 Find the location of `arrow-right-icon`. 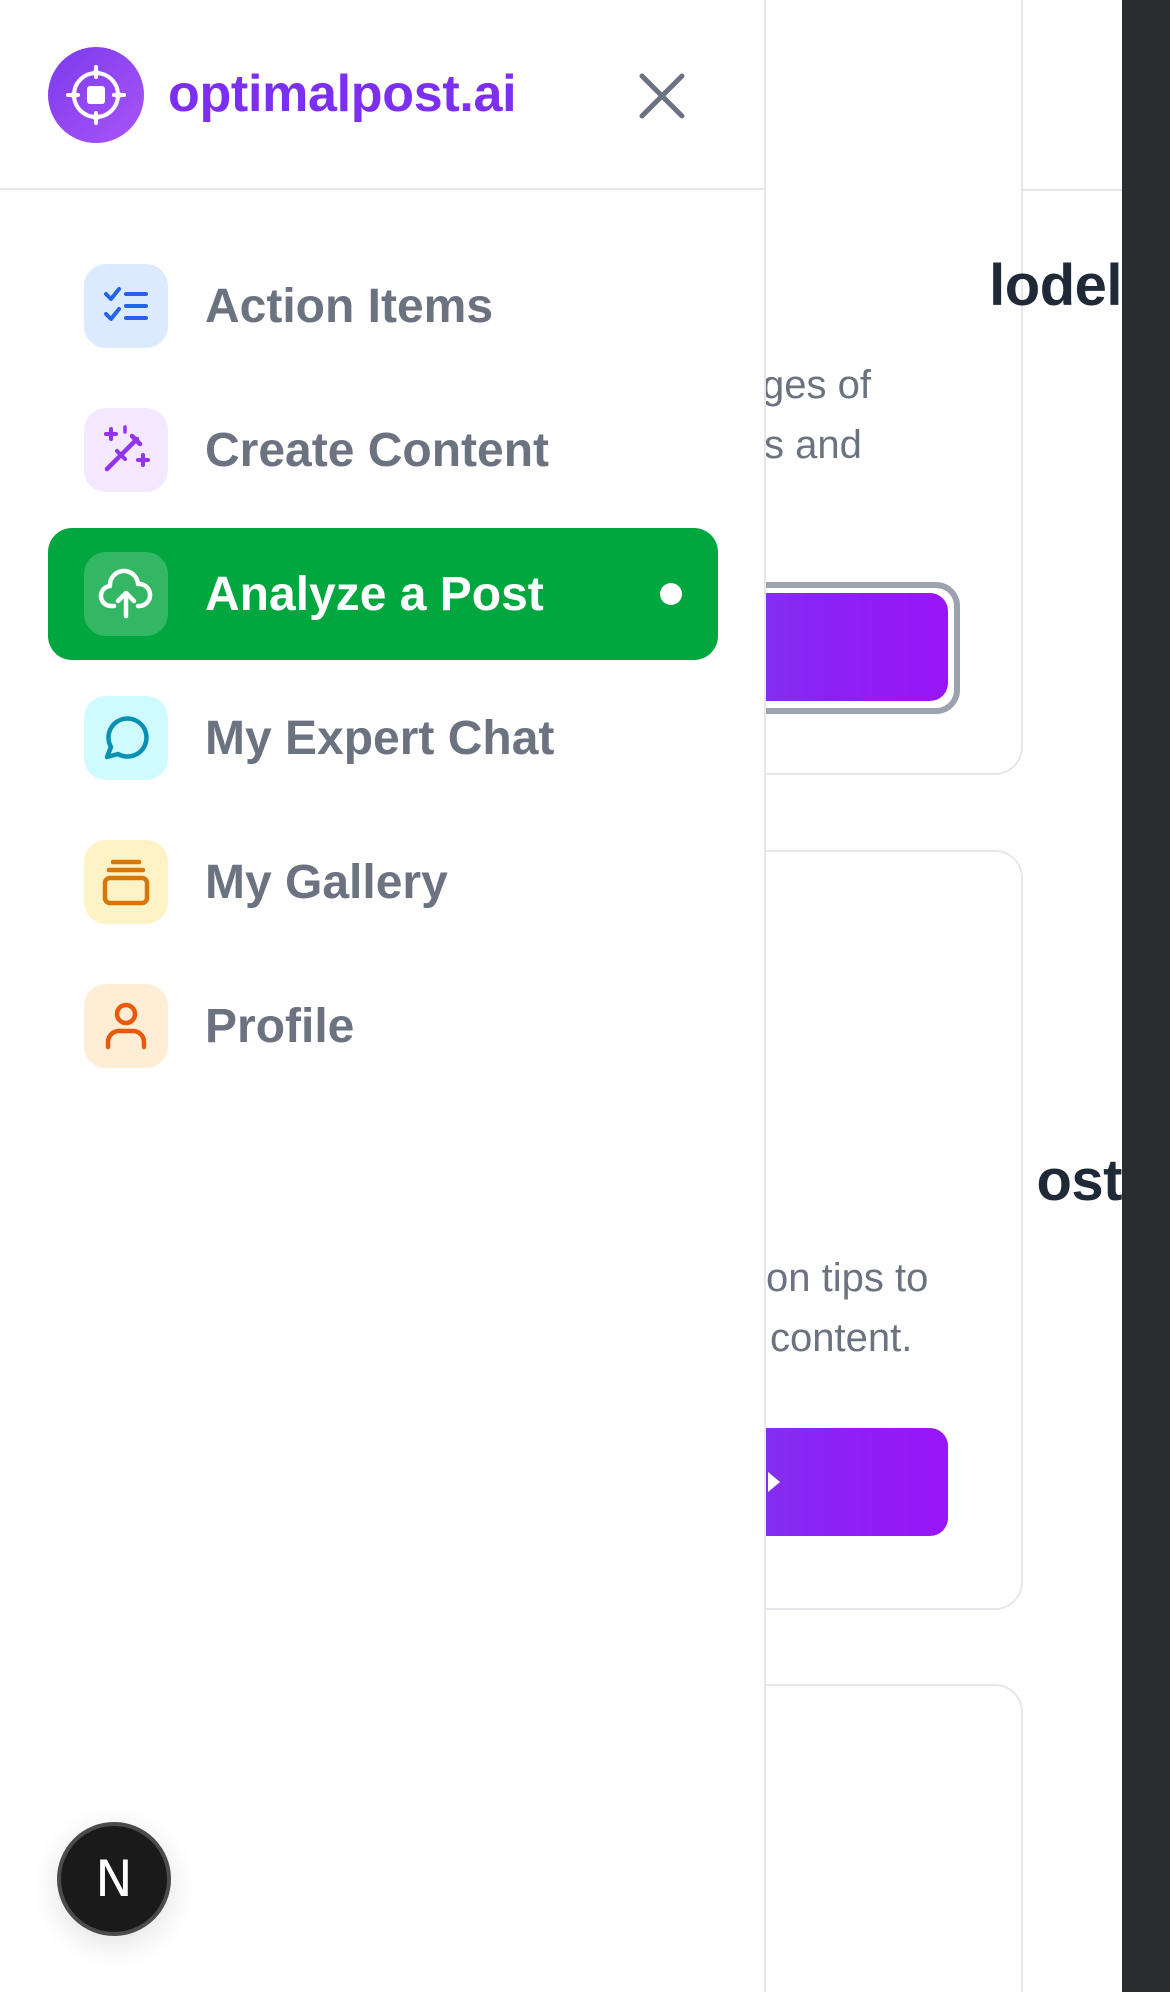

arrow-right-icon is located at coordinates (774, 1482).